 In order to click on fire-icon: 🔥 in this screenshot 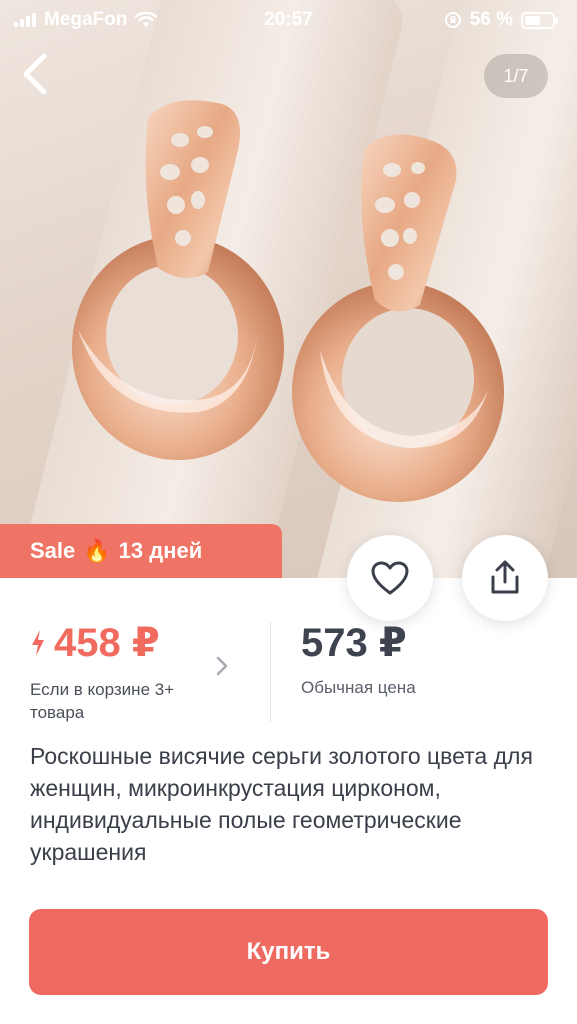, I will do `click(97, 550)`.